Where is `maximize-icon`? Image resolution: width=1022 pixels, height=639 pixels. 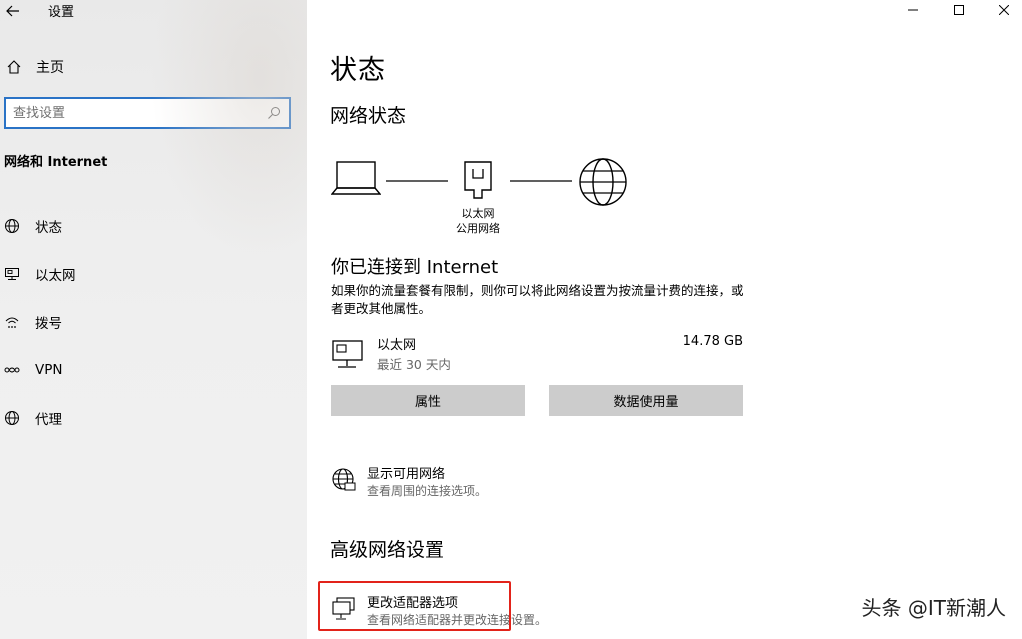
maximize-icon is located at coordinates (959, 10).